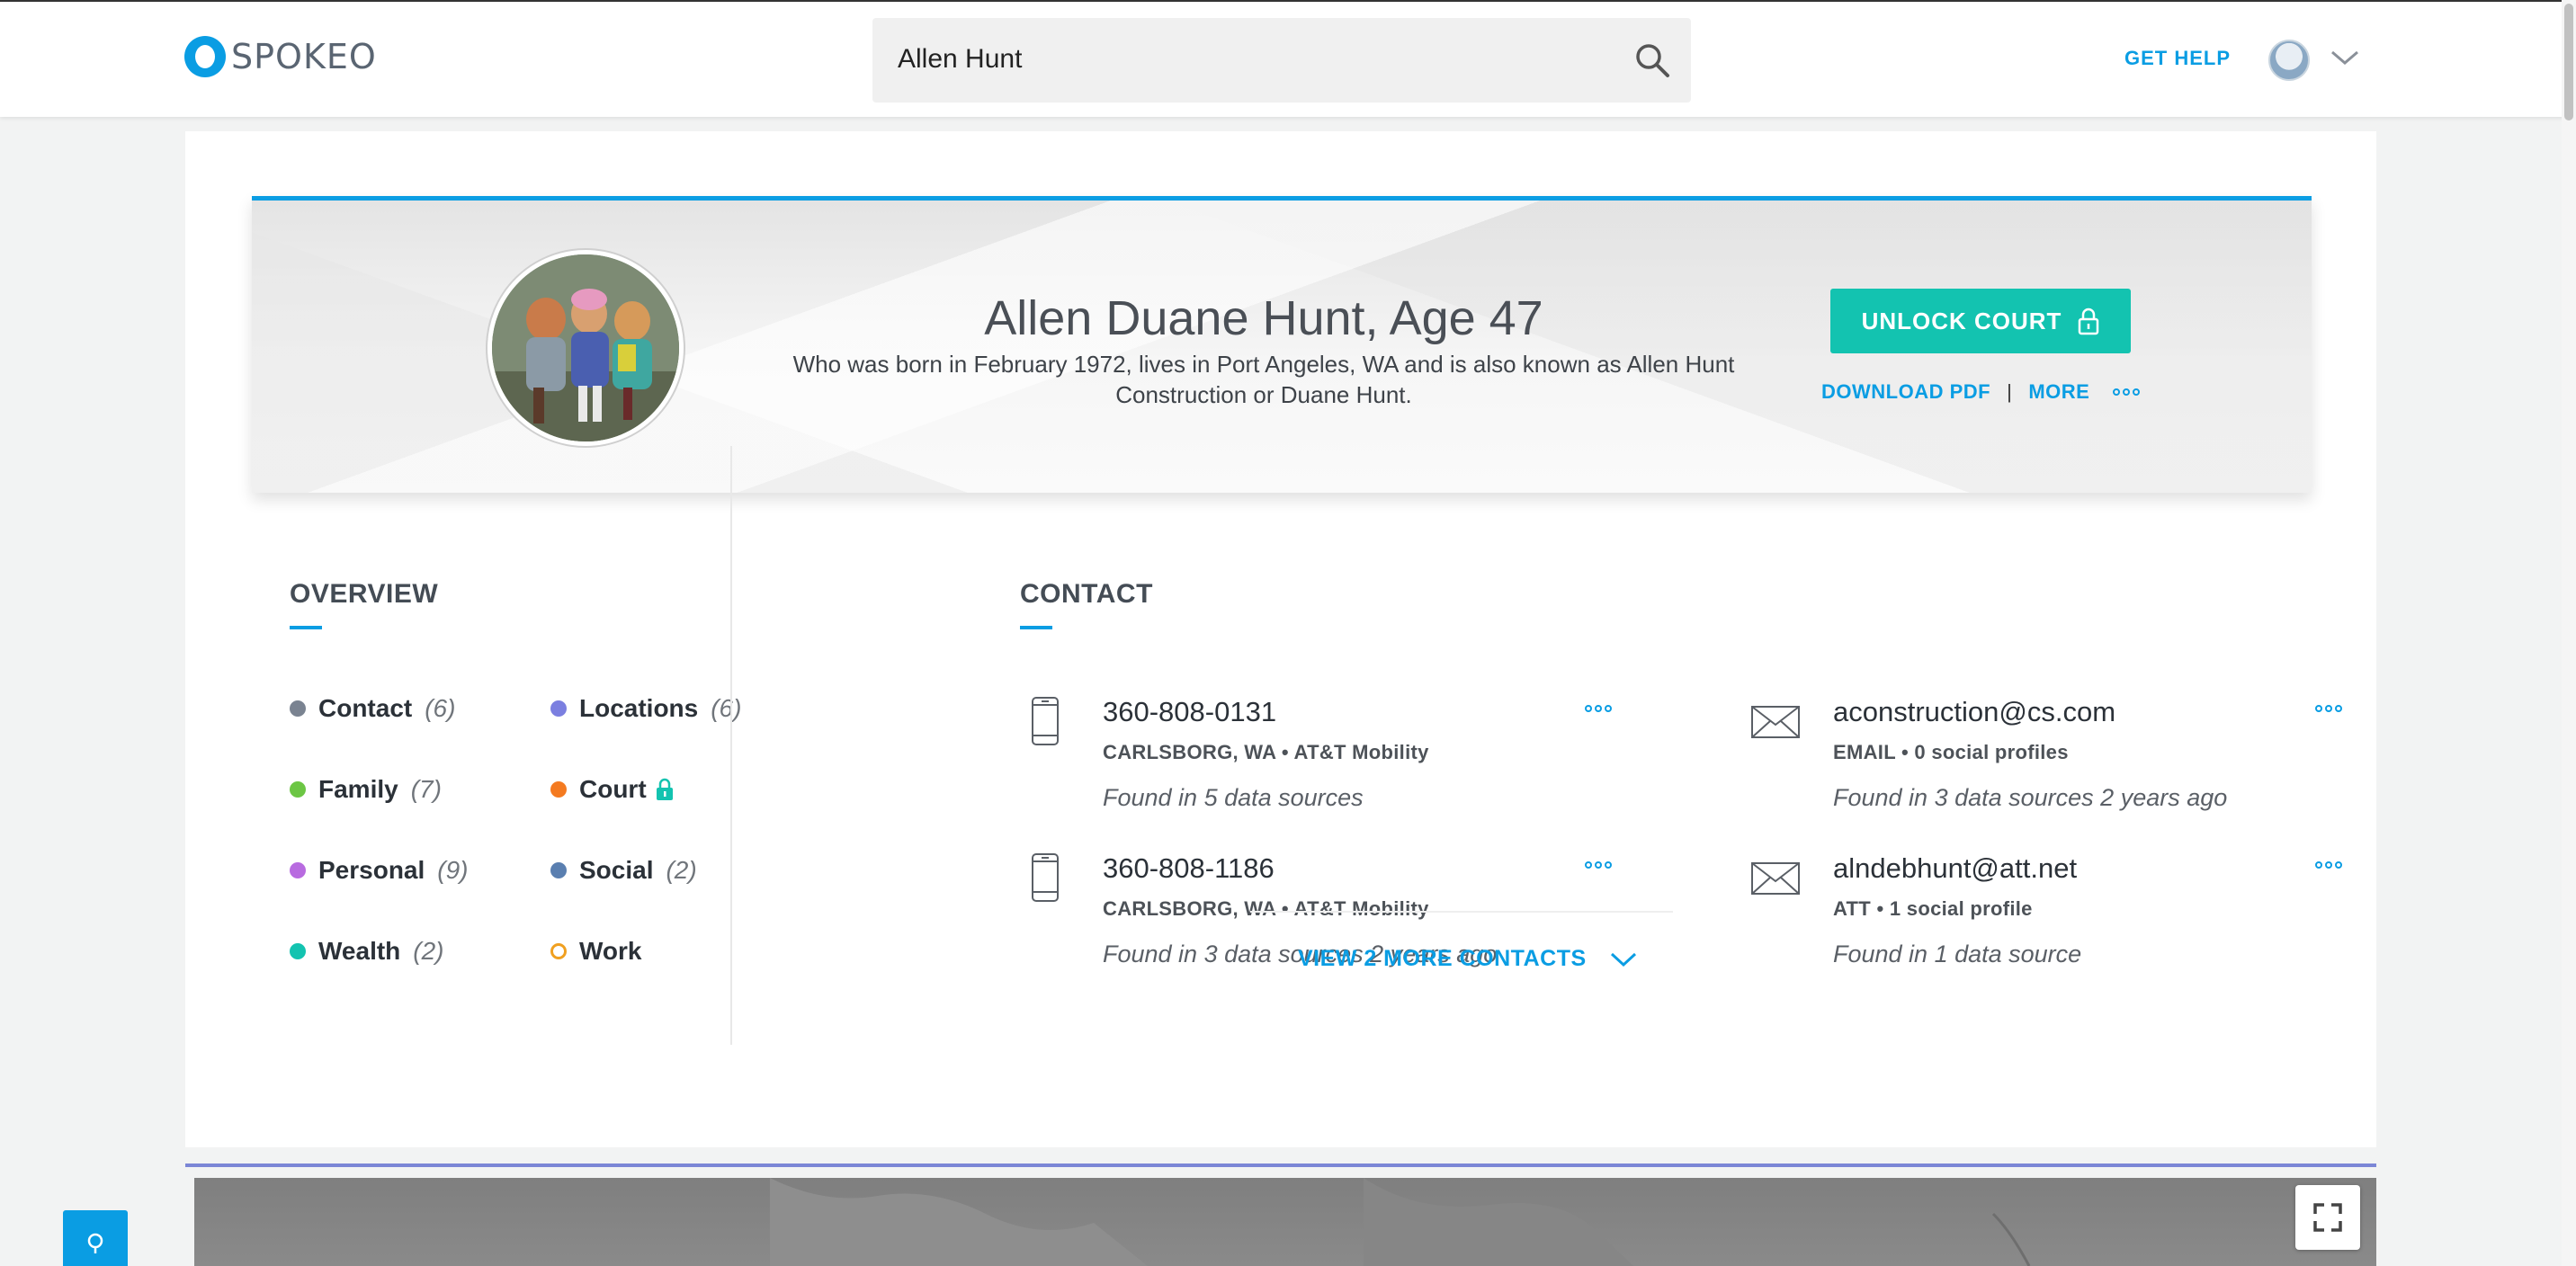  I want to click on wealth-dot-icon, so click(298, 951).